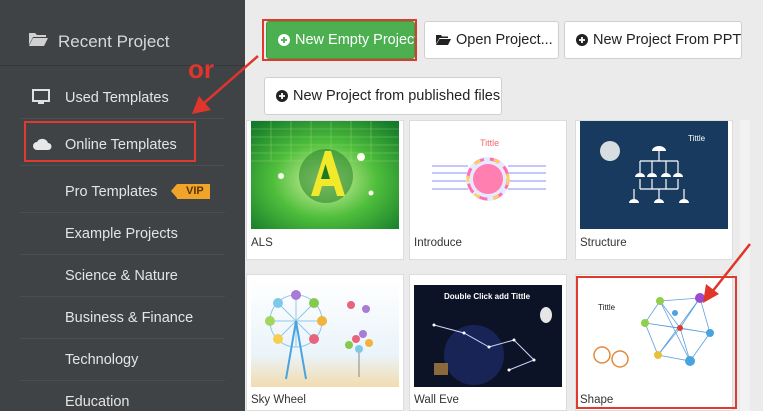 The height and width of the screenshot is (411, 763). Describe the element at coordinates (225, 84) in the screenshot. I see `arrow-to-online-templates` at that location.